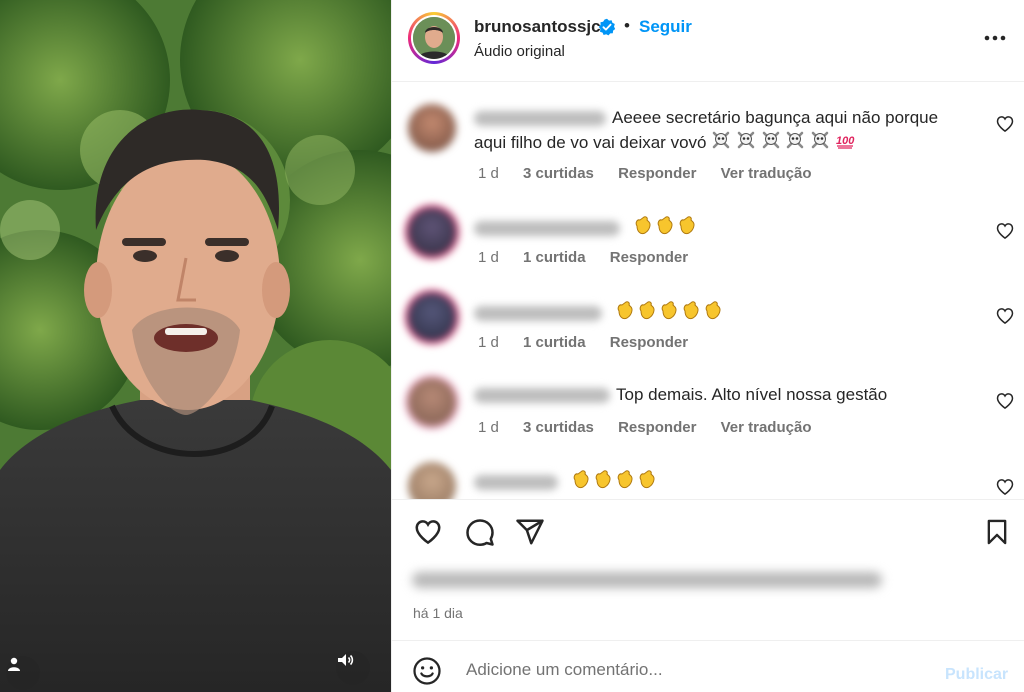  What do you see at coordinates (845, 141) in the screenshot?
I see `svg-text: 100` at bounding box center [845, 141].